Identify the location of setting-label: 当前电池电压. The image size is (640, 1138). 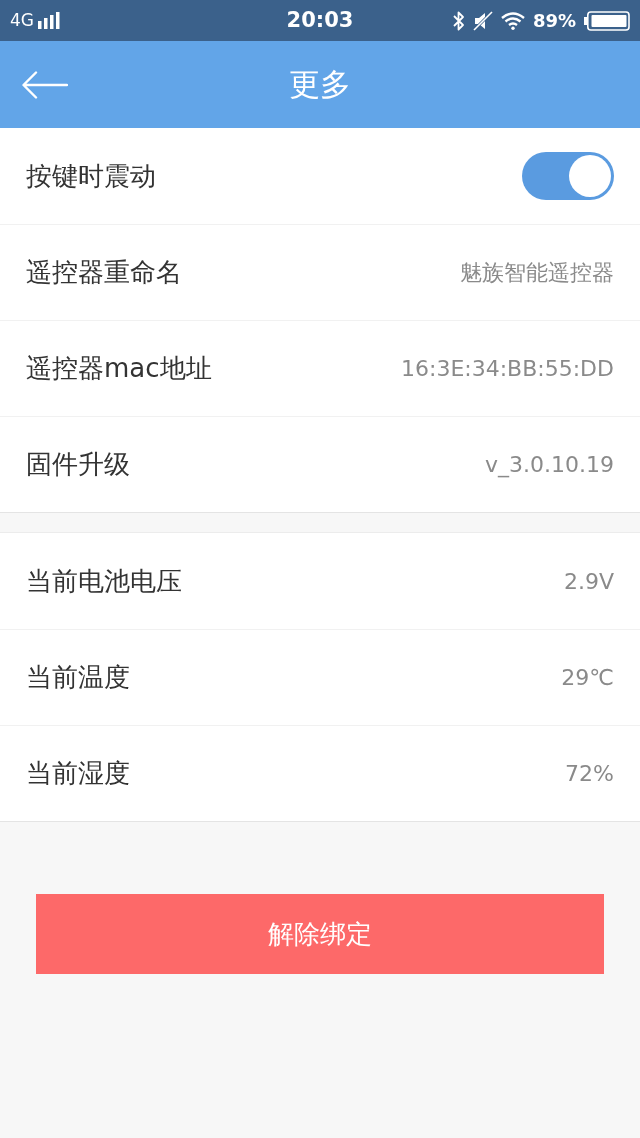
(104, 581).